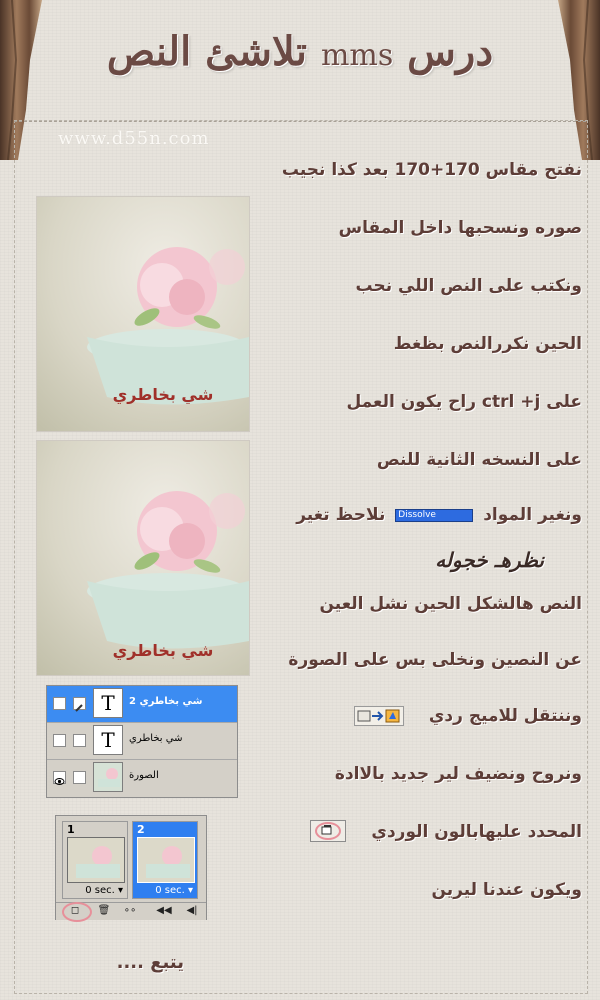  I want to click on imageready-jump-icon, so click(379, 716).